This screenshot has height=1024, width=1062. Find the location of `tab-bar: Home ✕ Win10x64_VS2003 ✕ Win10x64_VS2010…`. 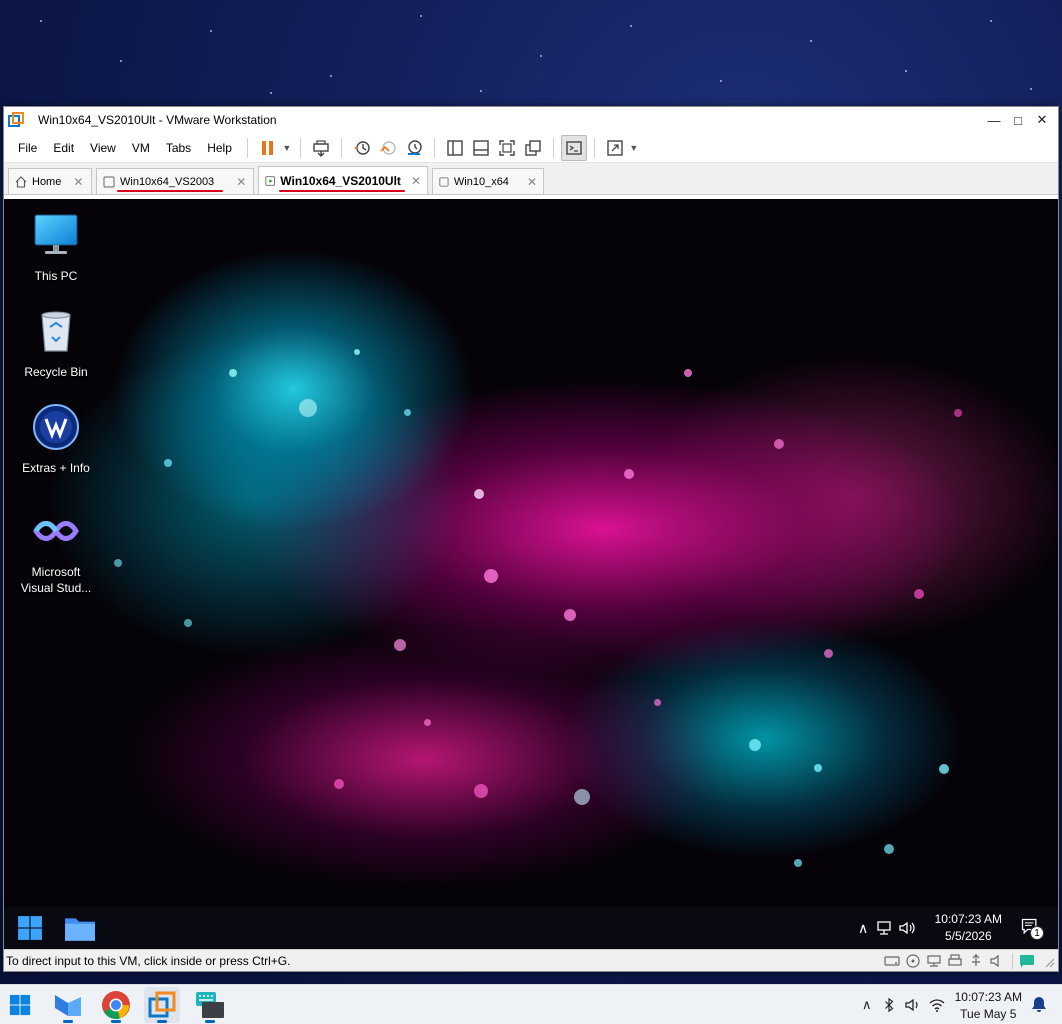

tab-bar: Home ✕ Win10x64_VS2003 ✕ Win10x64_VS2010… is located at coordinates (531, 179).